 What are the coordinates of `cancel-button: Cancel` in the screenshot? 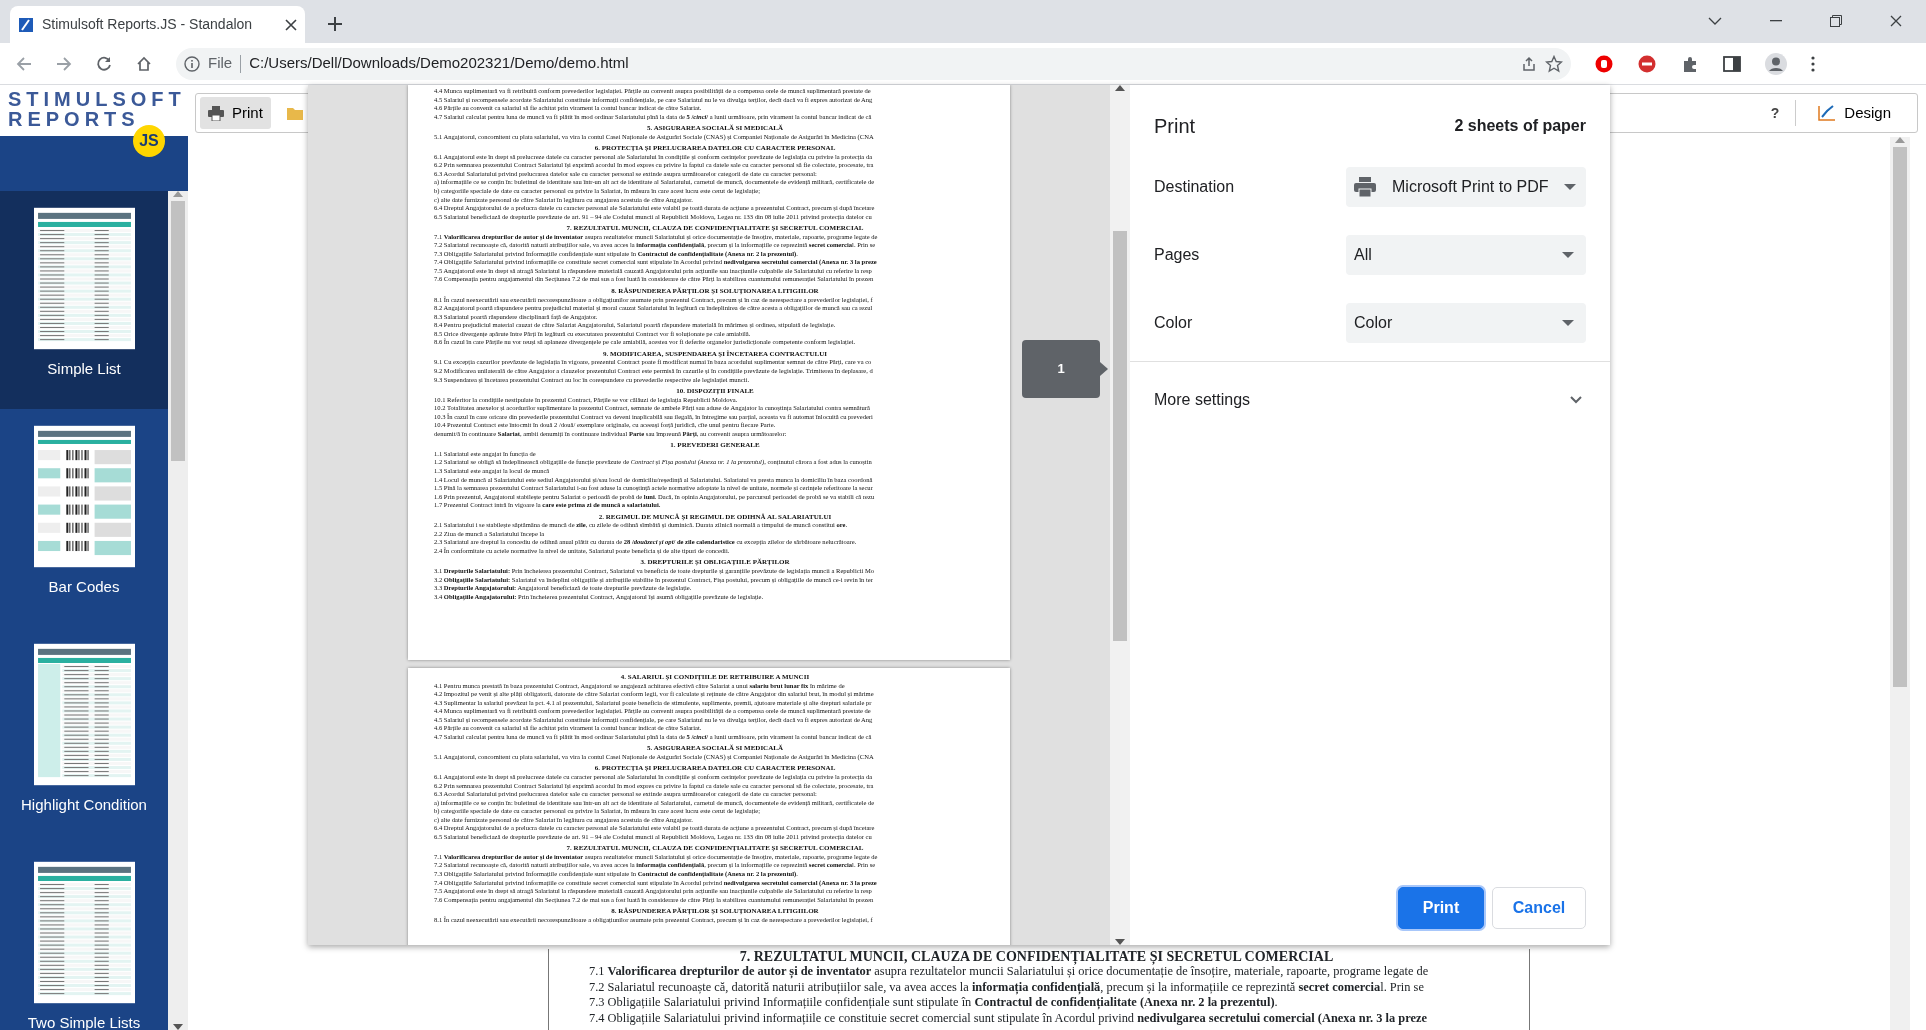 It's located at (1539, 908).